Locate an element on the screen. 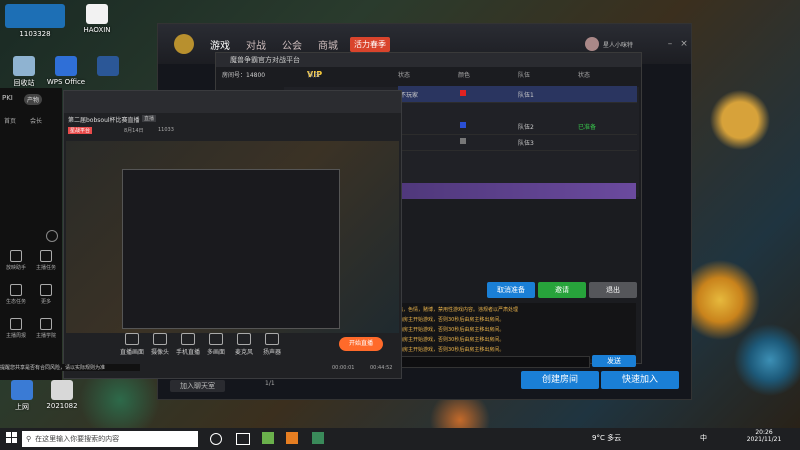  promo-badge: 活力春季 is located at coordinates (370, 44).